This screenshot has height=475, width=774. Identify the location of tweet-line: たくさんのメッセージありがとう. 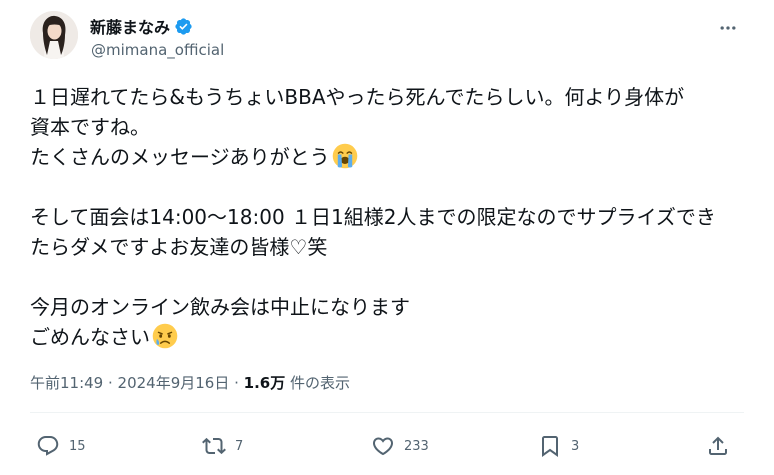
(387, 157).